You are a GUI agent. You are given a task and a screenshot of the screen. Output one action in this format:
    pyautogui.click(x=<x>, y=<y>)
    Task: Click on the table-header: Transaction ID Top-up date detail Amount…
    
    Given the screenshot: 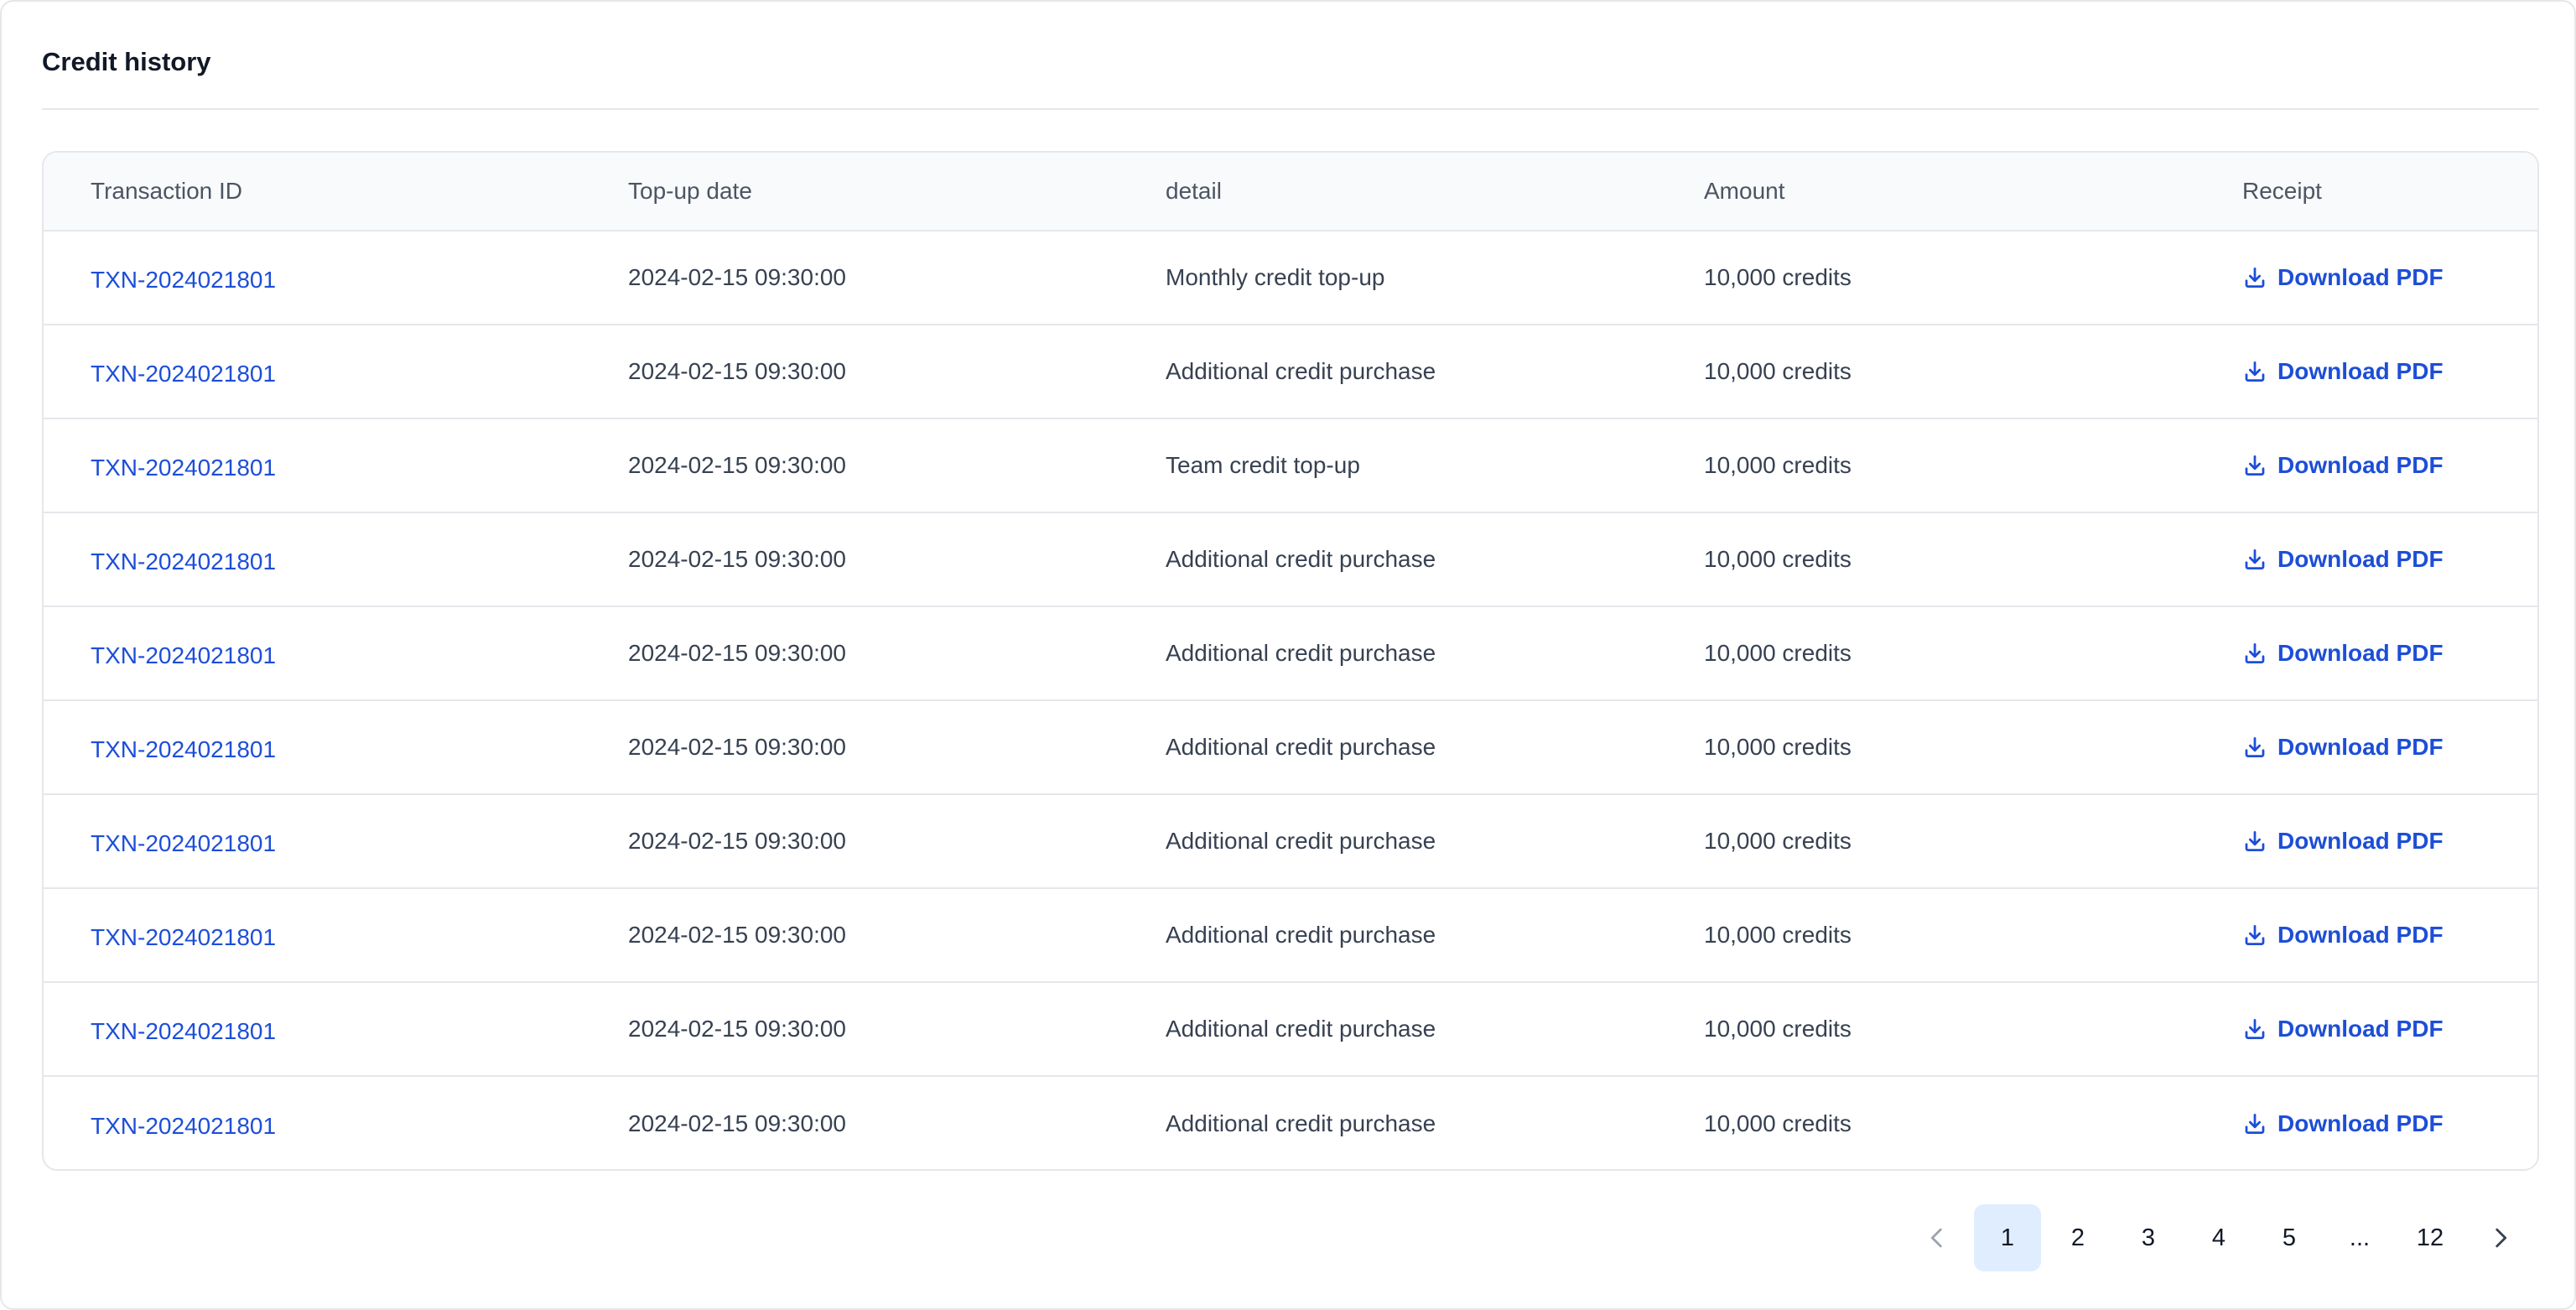 What is the action you would take?
    pyautogui.click(x=1290, y=192)
    